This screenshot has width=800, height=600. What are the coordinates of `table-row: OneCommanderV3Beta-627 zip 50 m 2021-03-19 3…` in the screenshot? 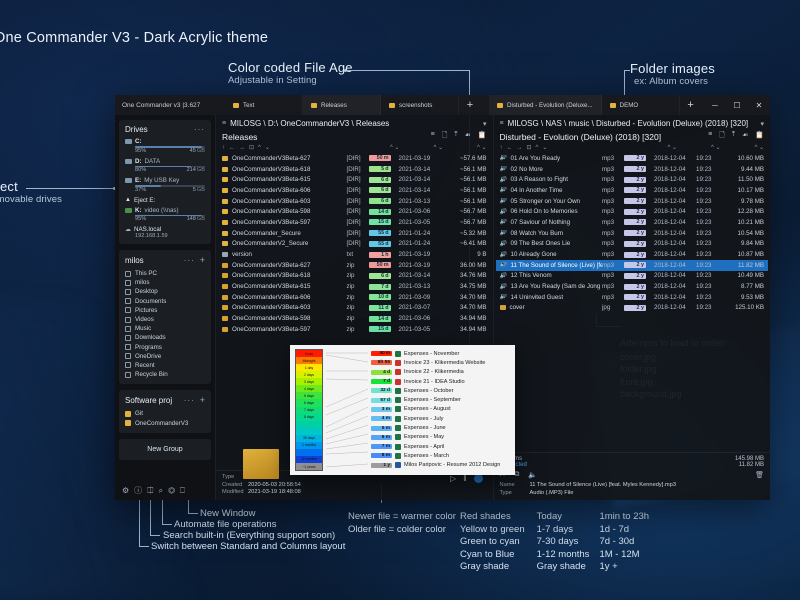 It's located at (354, 265).